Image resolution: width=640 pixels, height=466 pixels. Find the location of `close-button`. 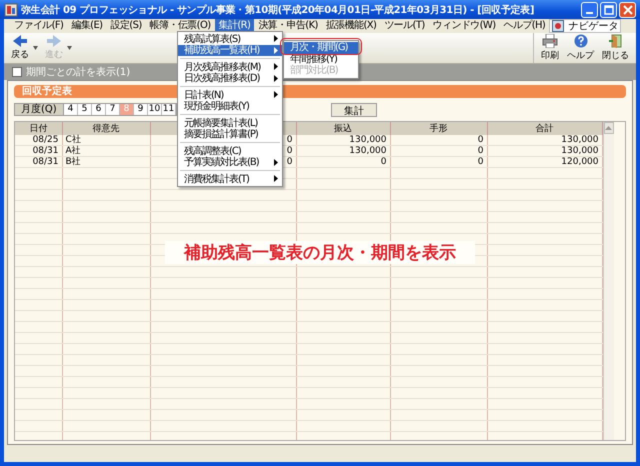

close-button is located at coordinates (627, 10).